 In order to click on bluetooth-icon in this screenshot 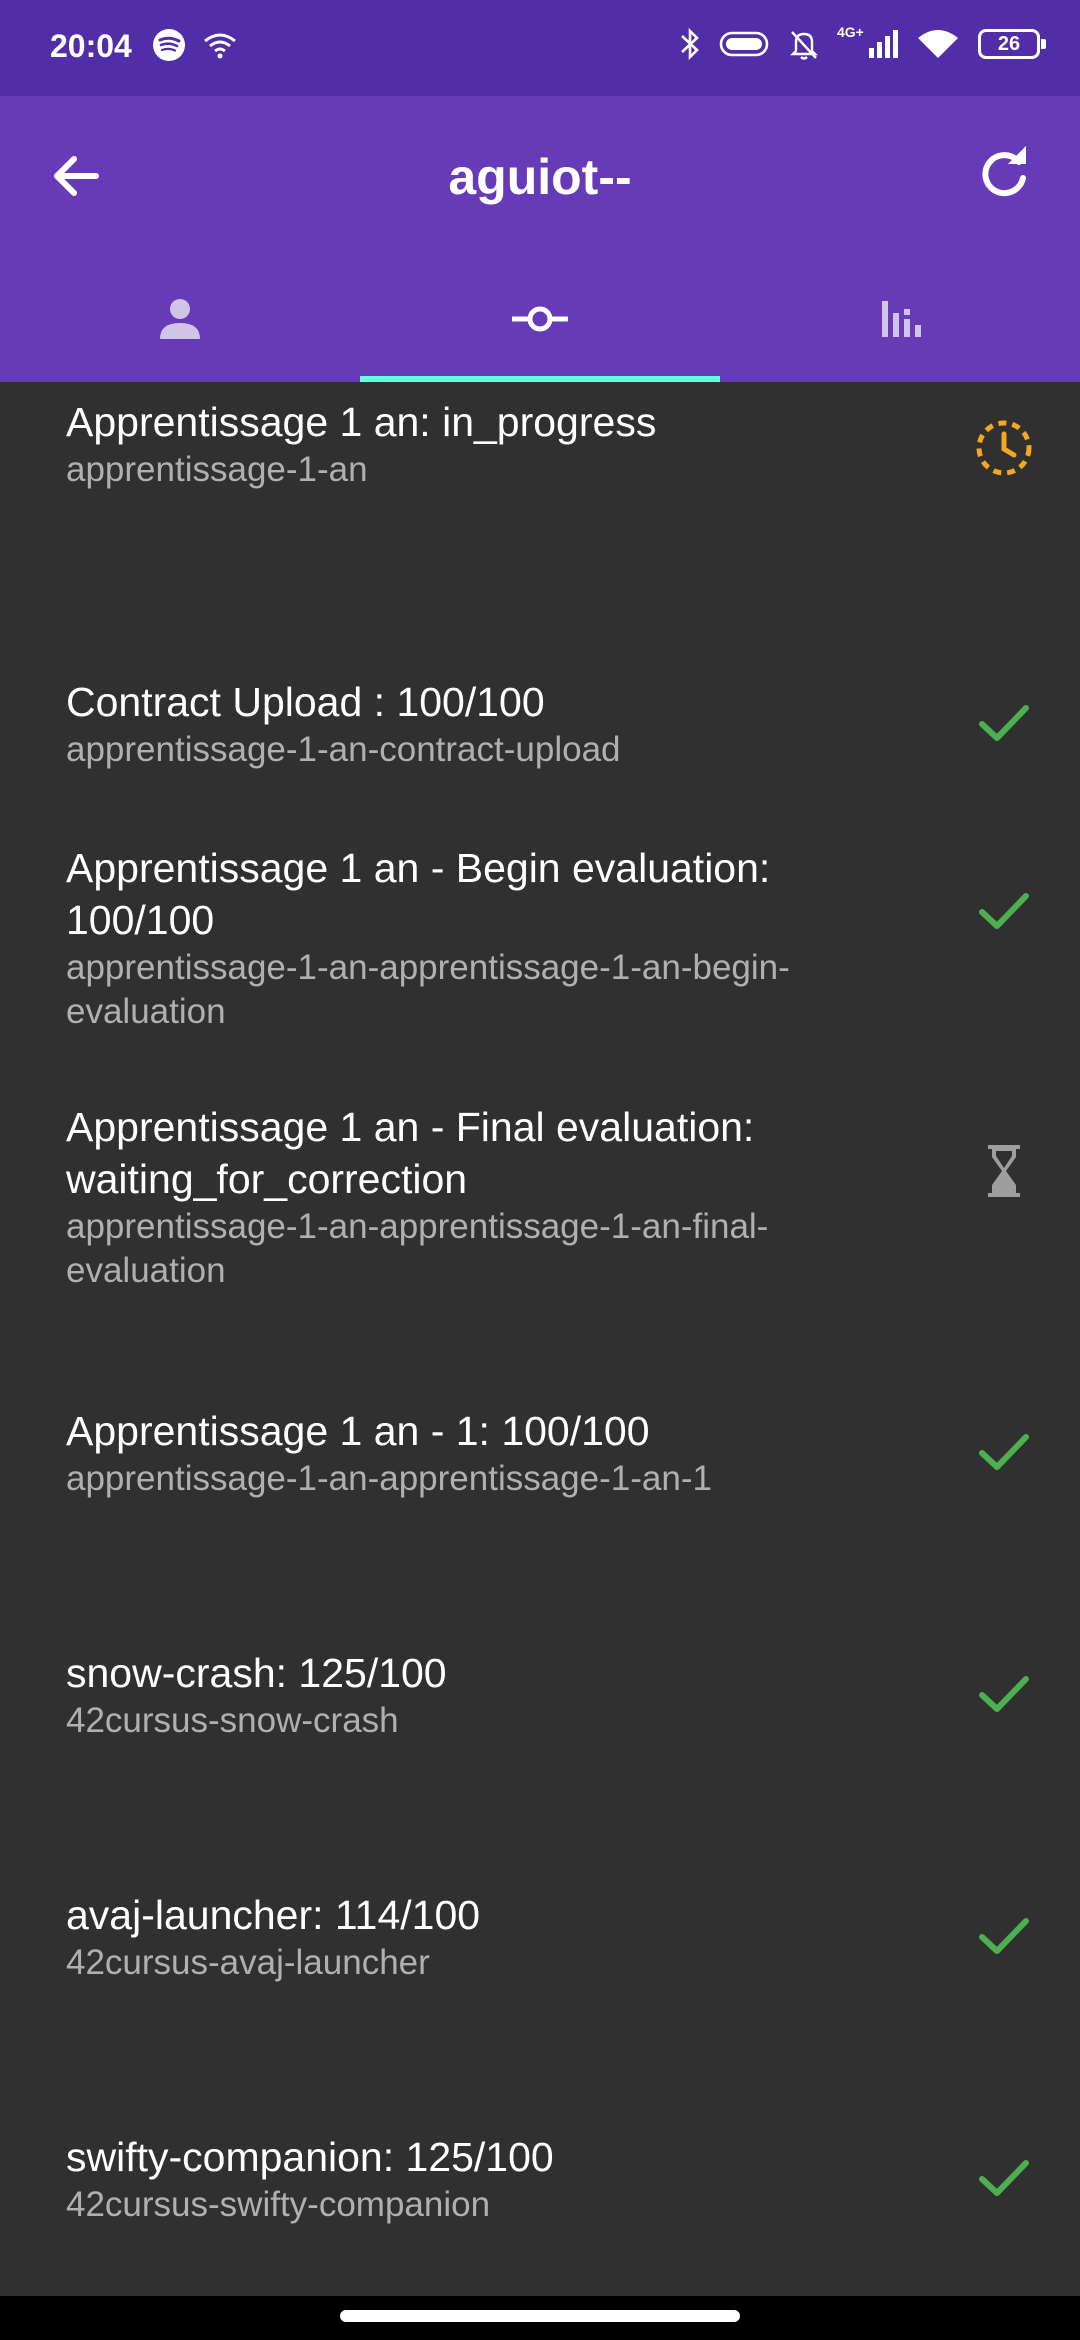, I will do `click(690, 44)`.